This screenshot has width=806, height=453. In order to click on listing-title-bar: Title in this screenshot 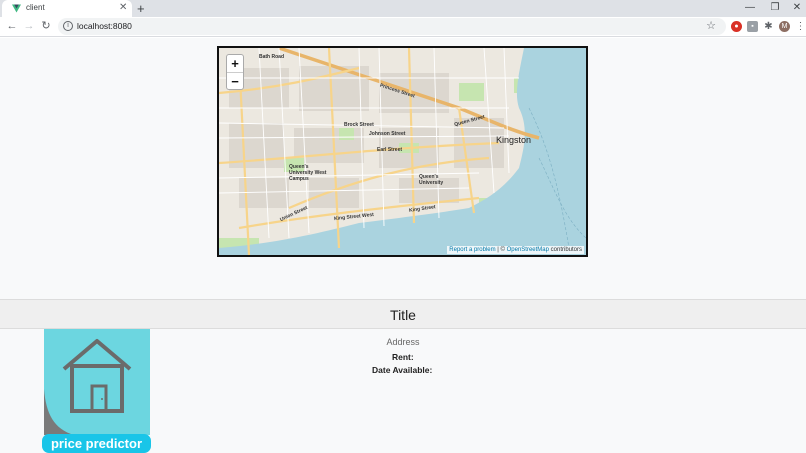, I will do `click(403, 314)`.